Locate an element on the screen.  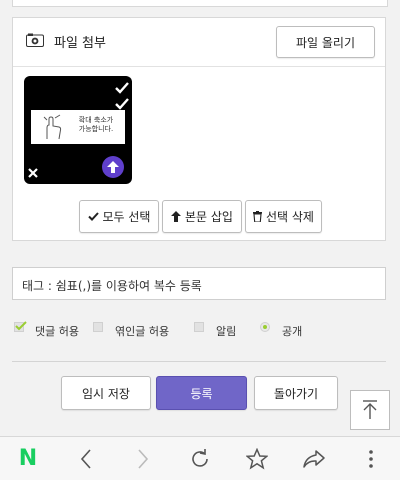
previous-panel-edge is located at coordinates (200, 3).